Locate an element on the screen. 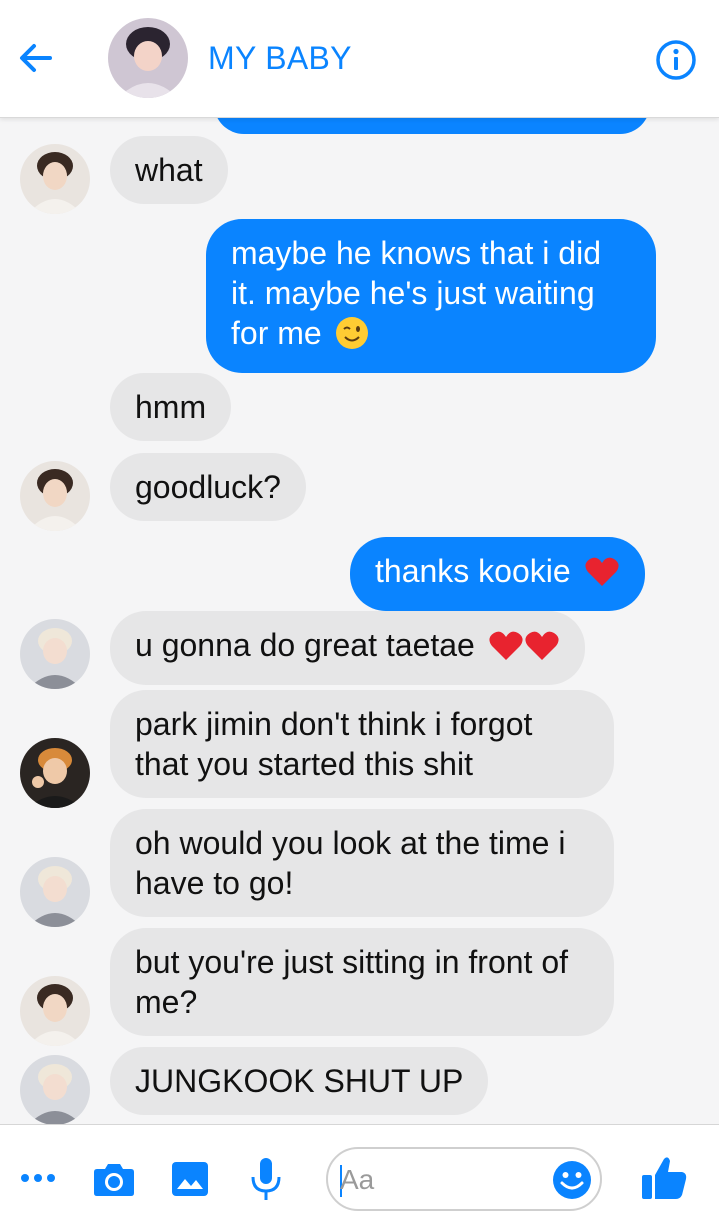 The height and width of the screenshot is (1230, 719). message-bubble-incoming: but you're just sitting in front of me? is located at coordinates (362, 982).